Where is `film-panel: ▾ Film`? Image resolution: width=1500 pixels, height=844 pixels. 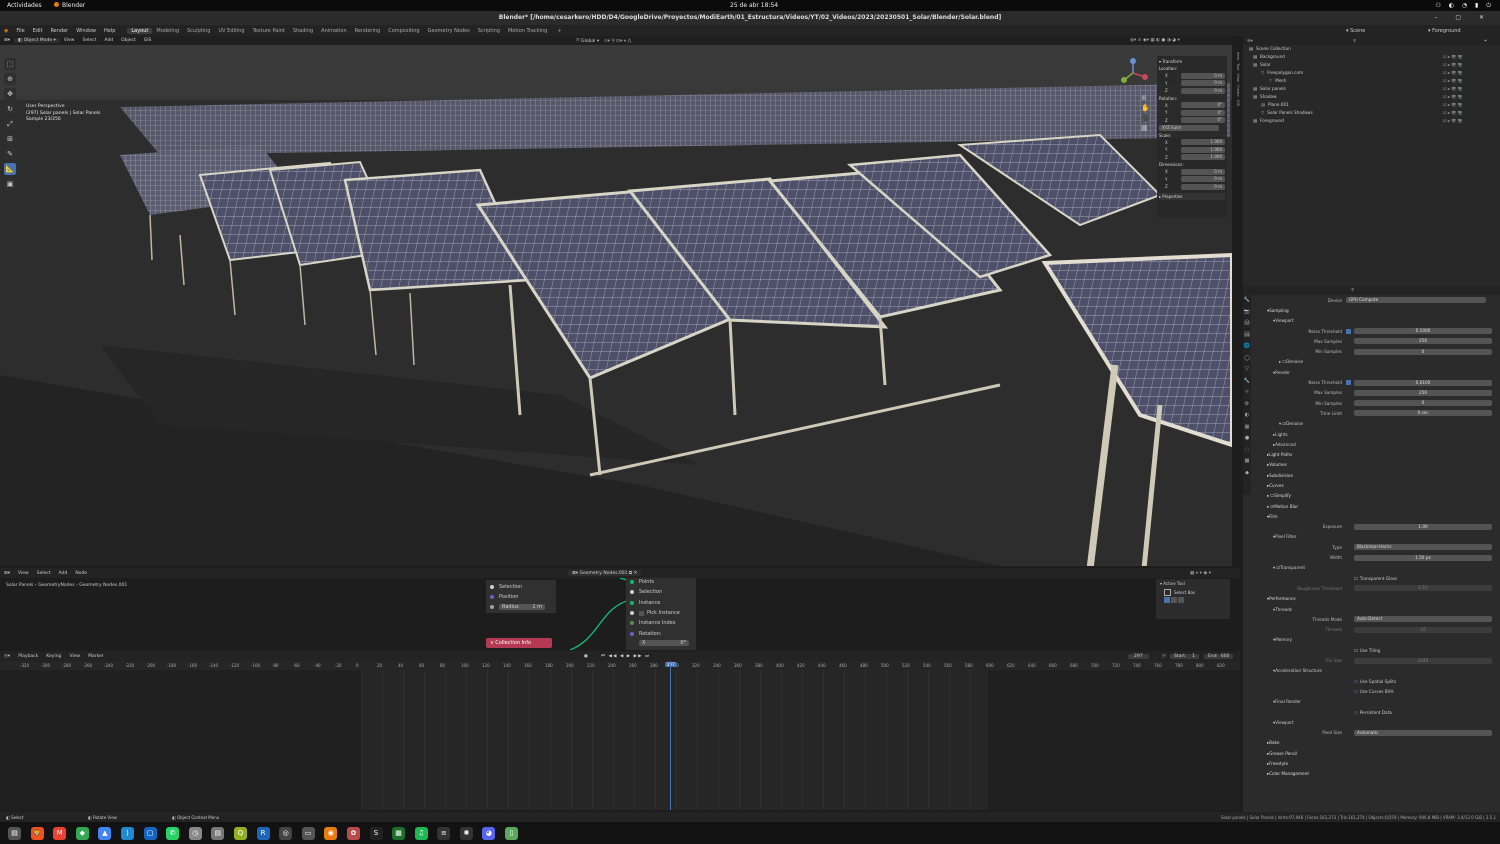 film-panel: ▾ Film is located at coordinates (1375, 516).